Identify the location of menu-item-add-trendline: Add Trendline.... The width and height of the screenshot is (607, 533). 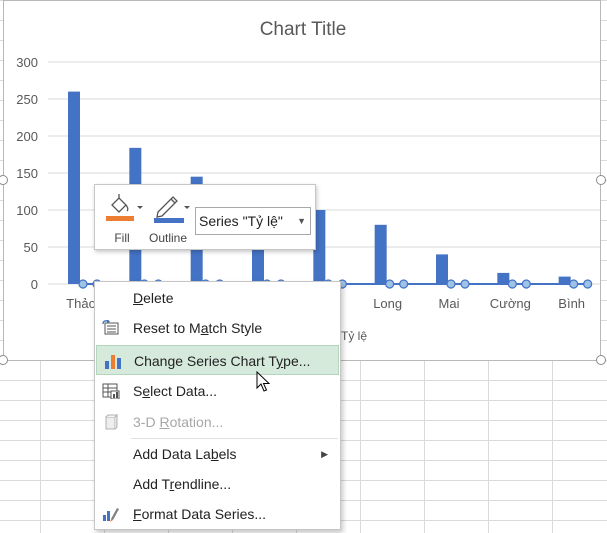
(217, 484).